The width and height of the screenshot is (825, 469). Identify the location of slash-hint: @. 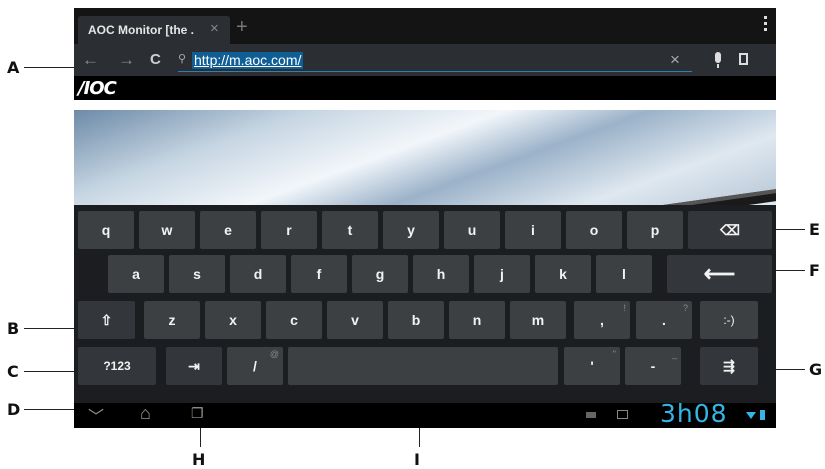
(274, 354).